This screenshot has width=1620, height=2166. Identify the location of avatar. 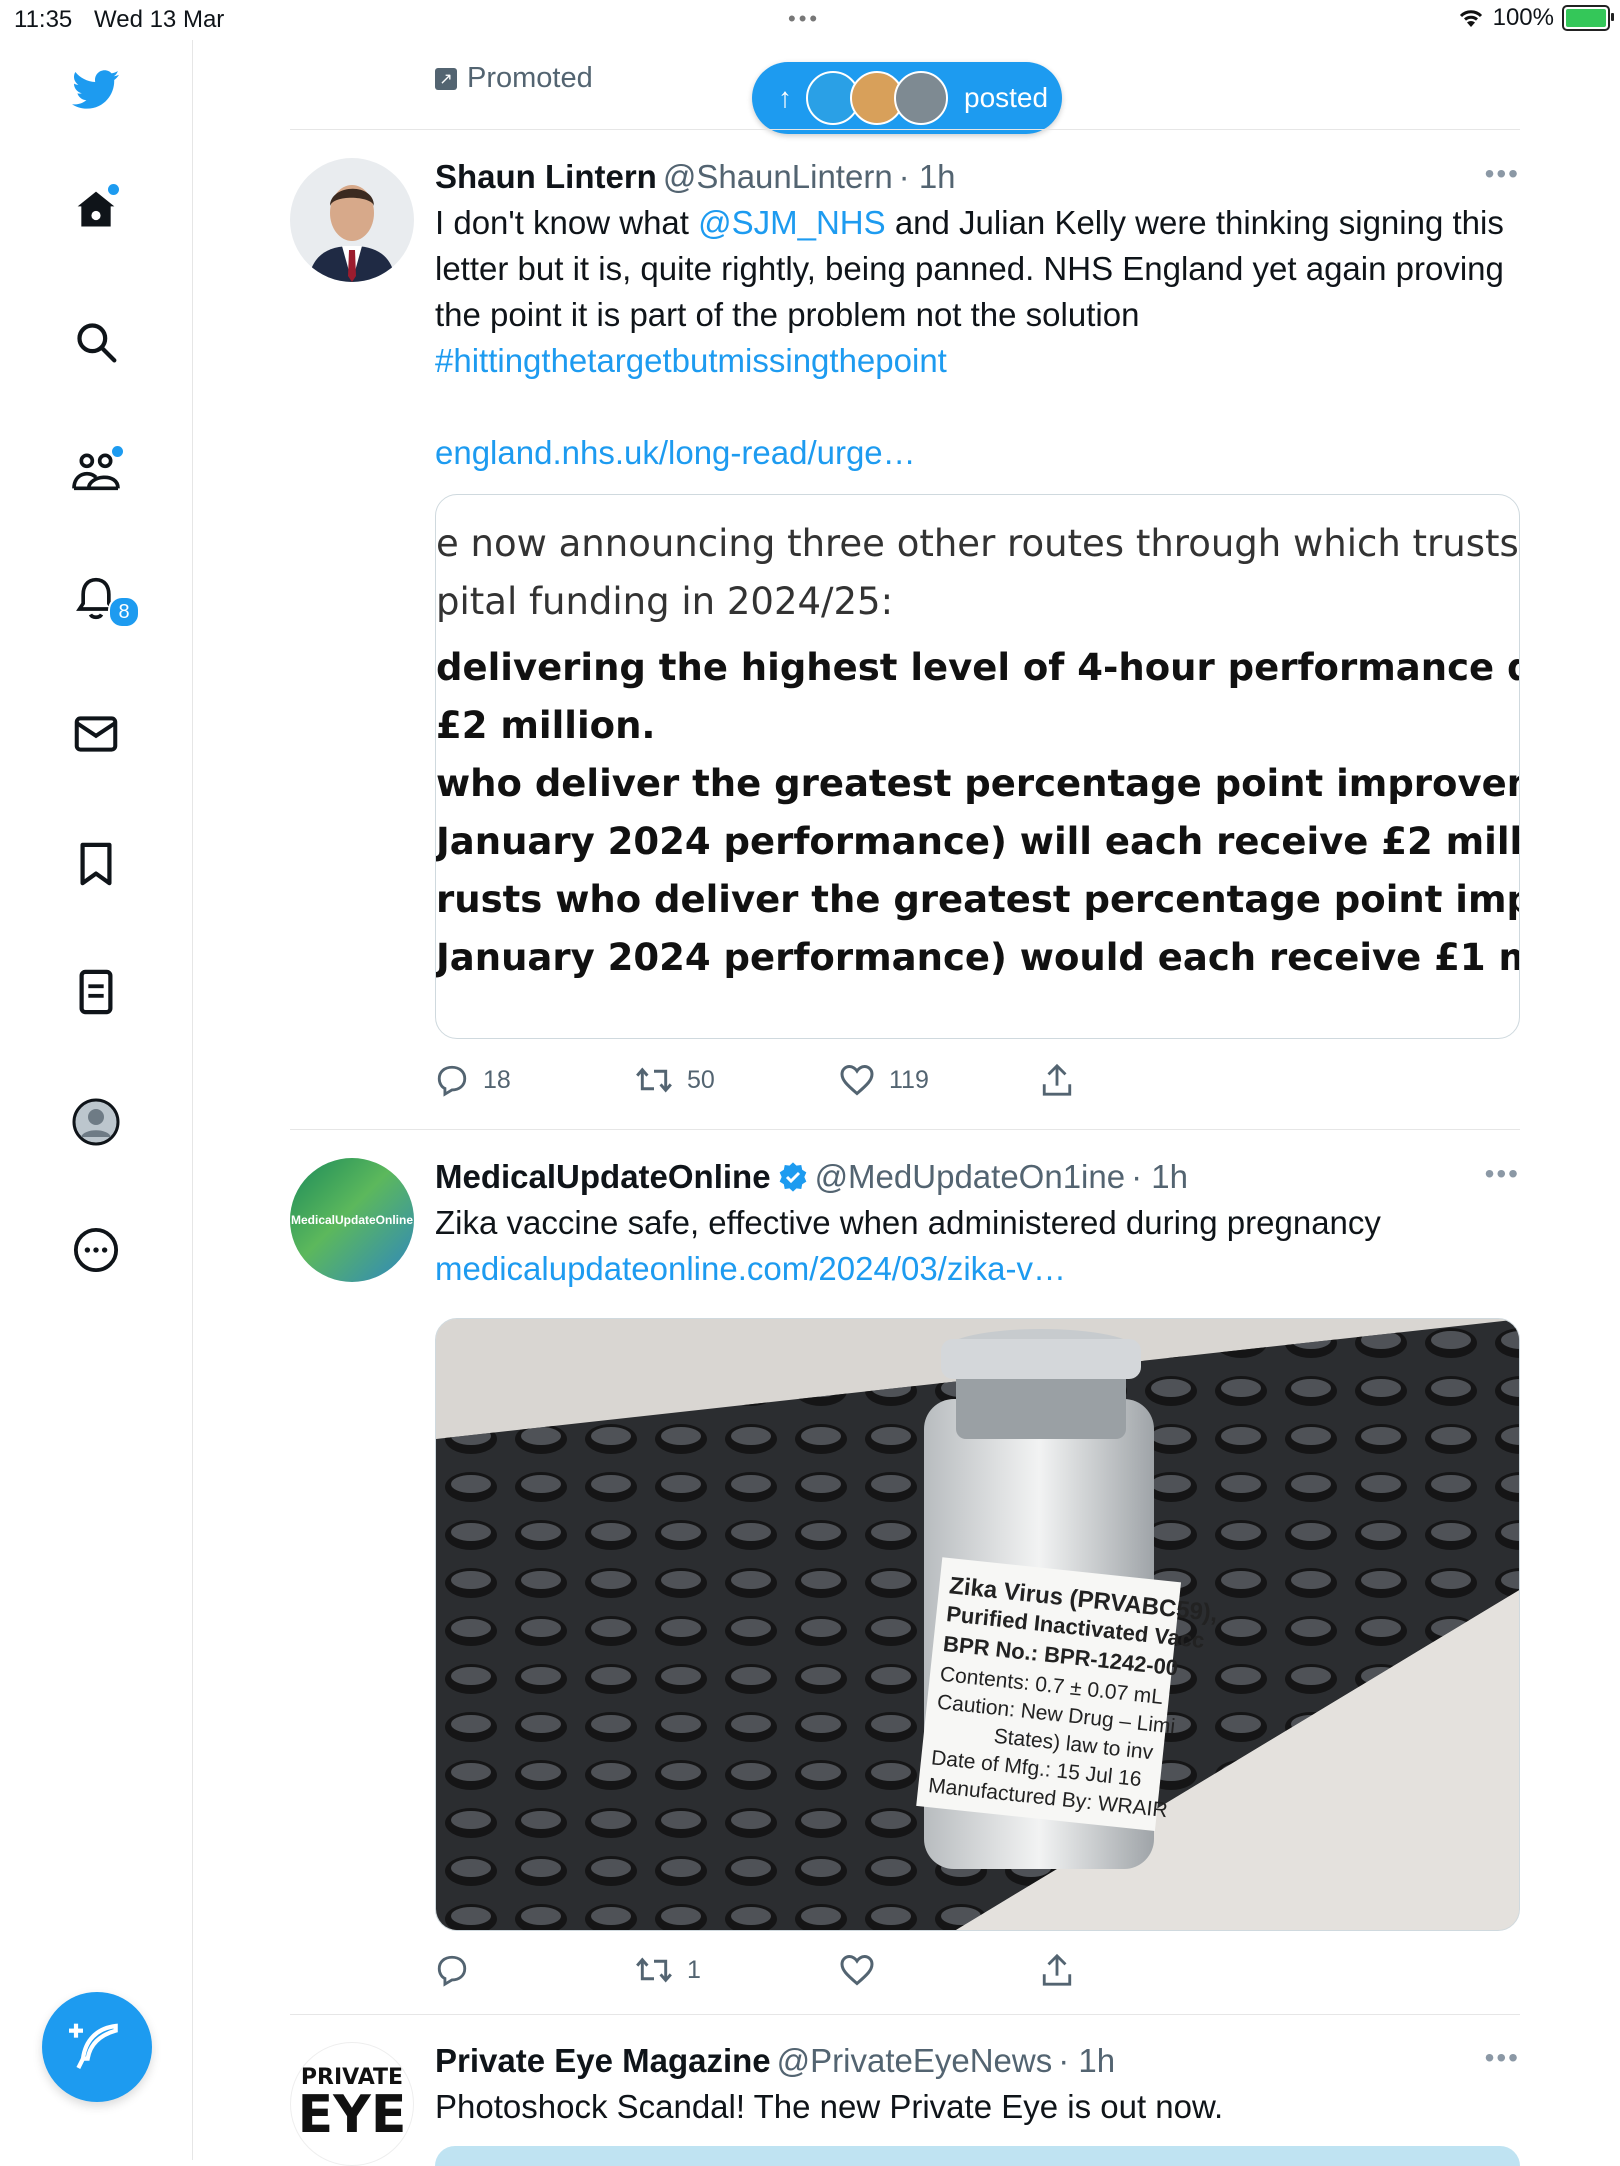
(352, 220).